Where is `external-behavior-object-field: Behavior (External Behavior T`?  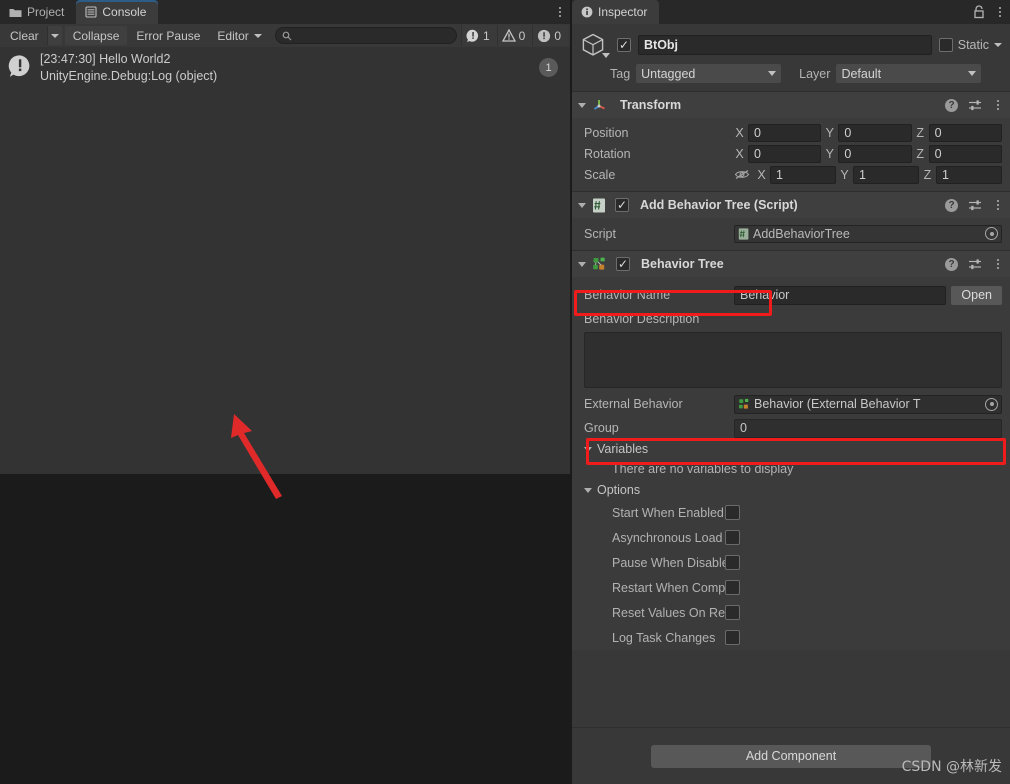
external-behavior-object-field: Behavior (External Behavior T is located at coordinates (868, 404).